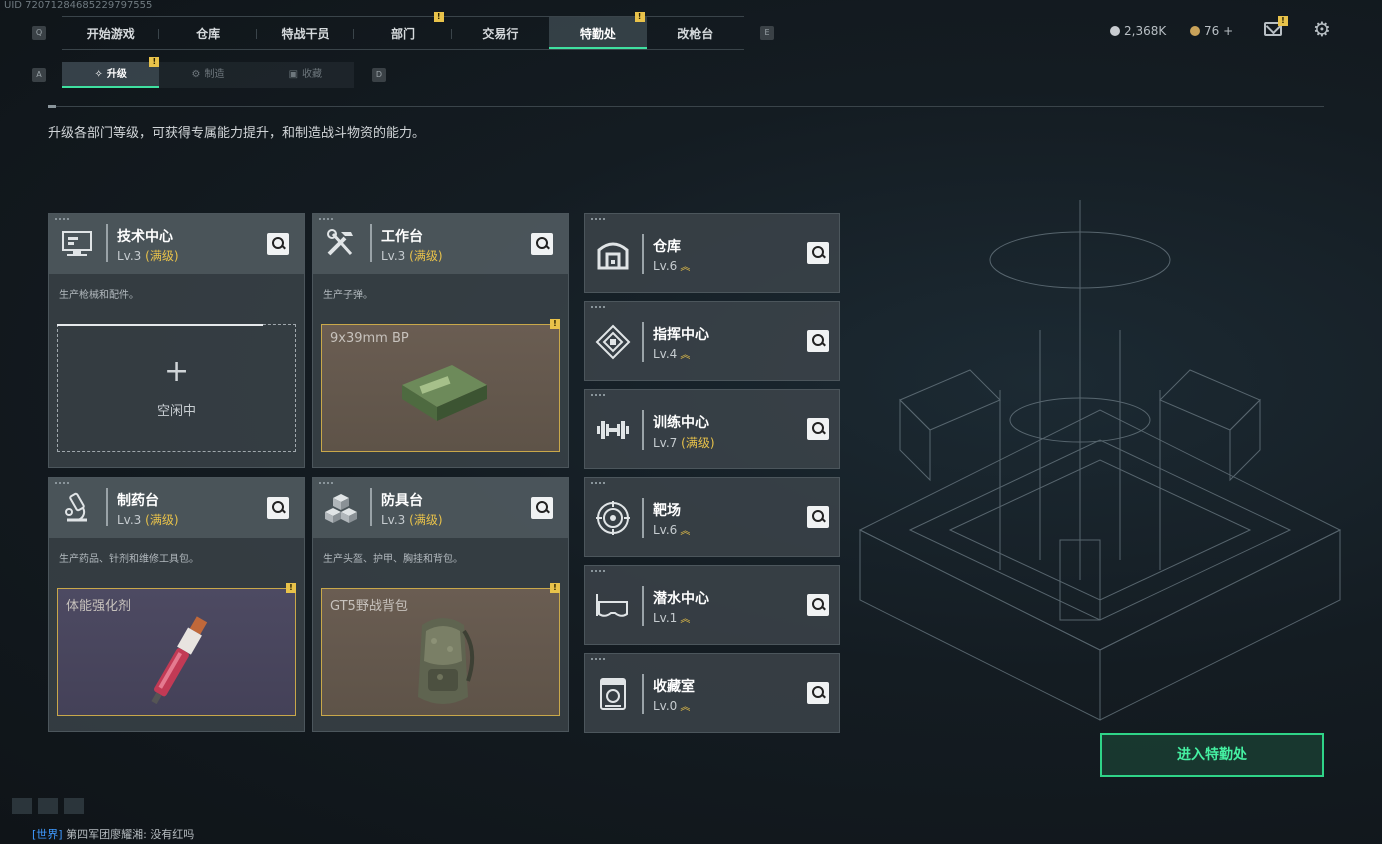 This screenshot has height=844, width=1382. Describe the element at coordinates (613, 430) in the screenshot. I see `dumbbell-icon` at that location.